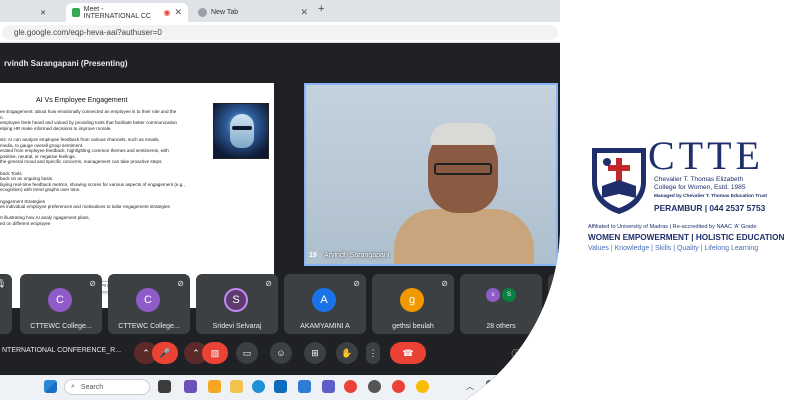 This screenshot has width=800, height=400. I want to click on speaker-body, so click(464, 237).